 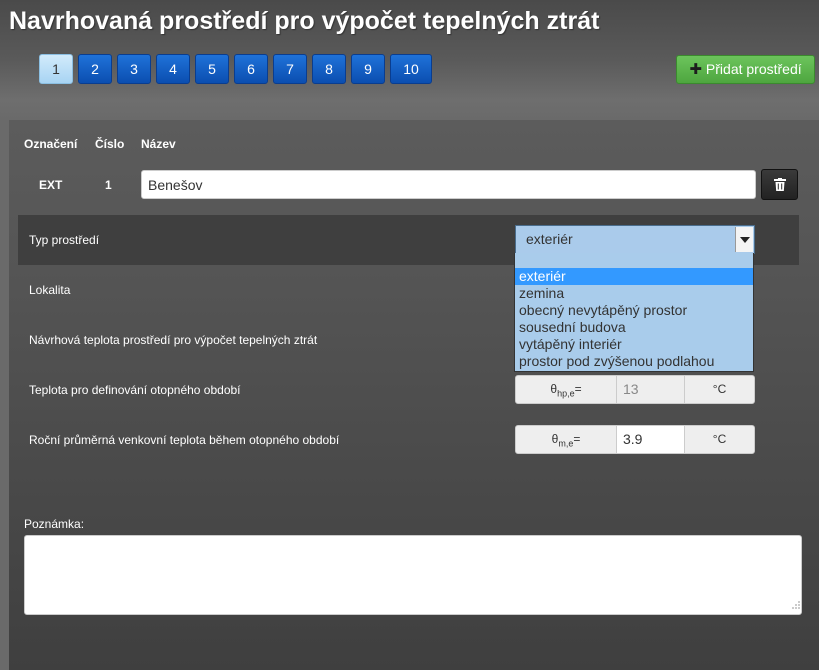 I want to click on avg-temp-field: θm,e= 3.9 °C, so click(x=635, y=439).